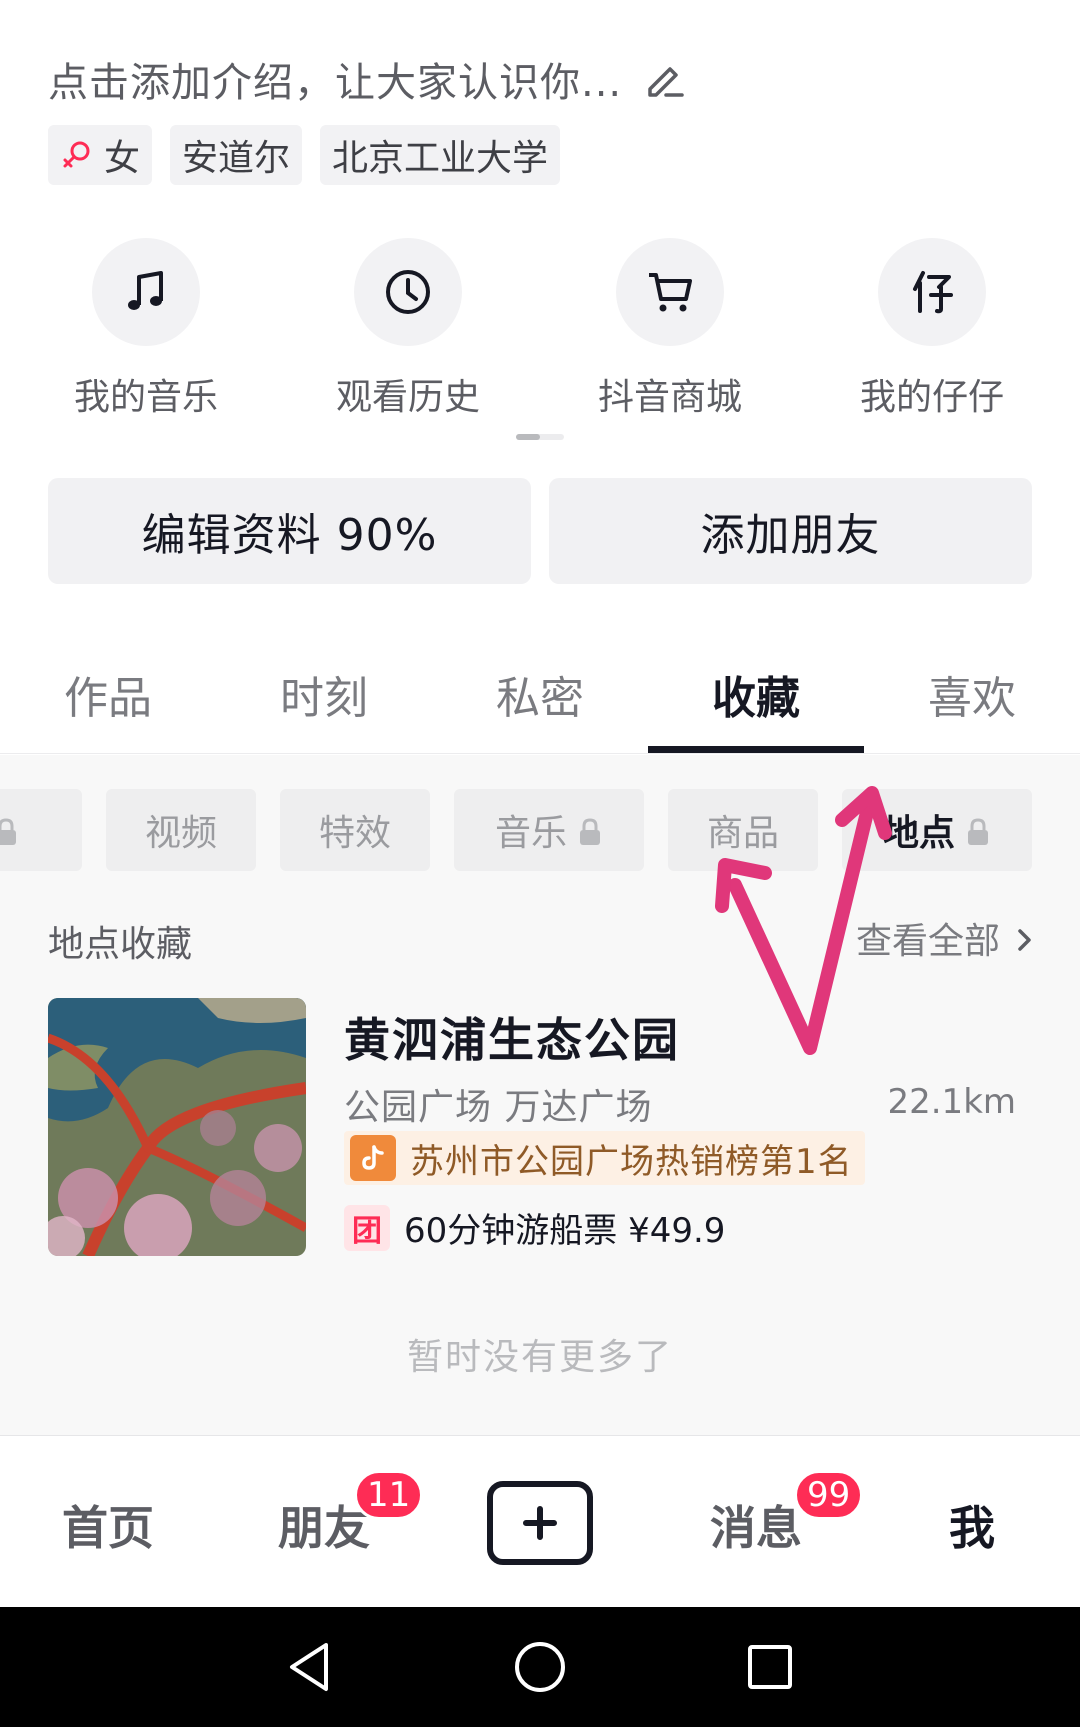 The image size is (1080, 1727). I want to click on deal-text: 60分钟游船票 ¥49.9, so click(565, 1231).